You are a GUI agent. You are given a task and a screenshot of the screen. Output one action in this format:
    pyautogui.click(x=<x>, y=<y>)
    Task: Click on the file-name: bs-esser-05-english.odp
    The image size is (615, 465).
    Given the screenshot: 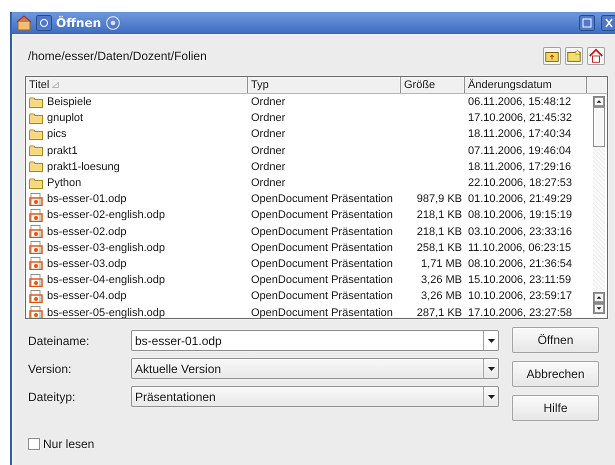 What is the action you would take?
    pyautogui.click(x=106, y=312)
    